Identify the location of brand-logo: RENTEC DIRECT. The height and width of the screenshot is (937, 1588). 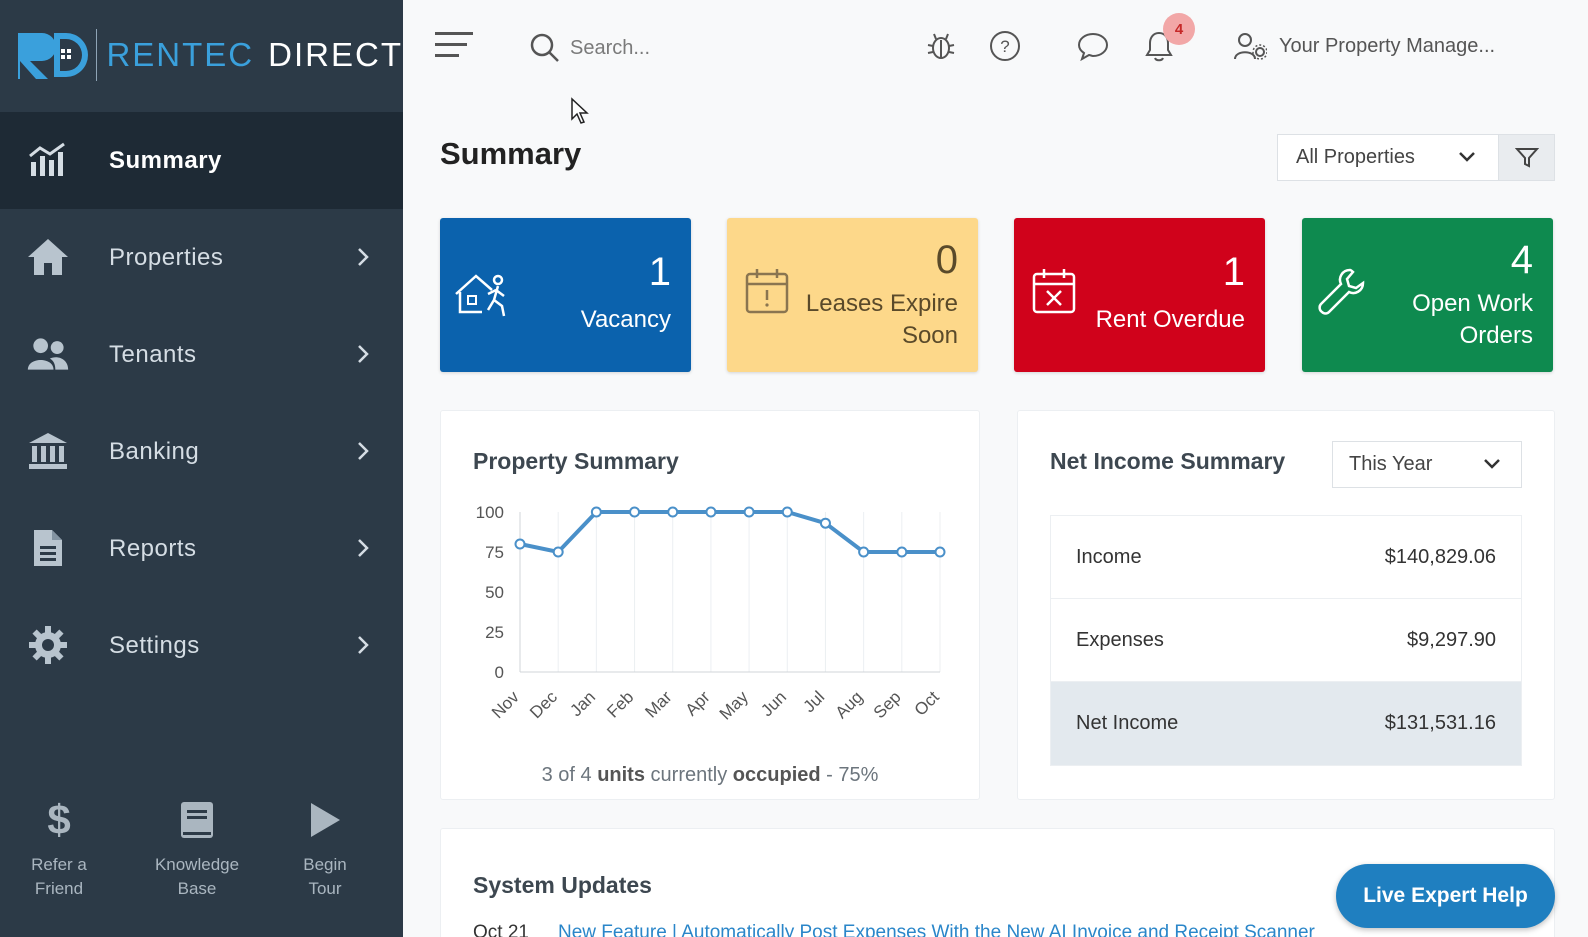
(201, 55).